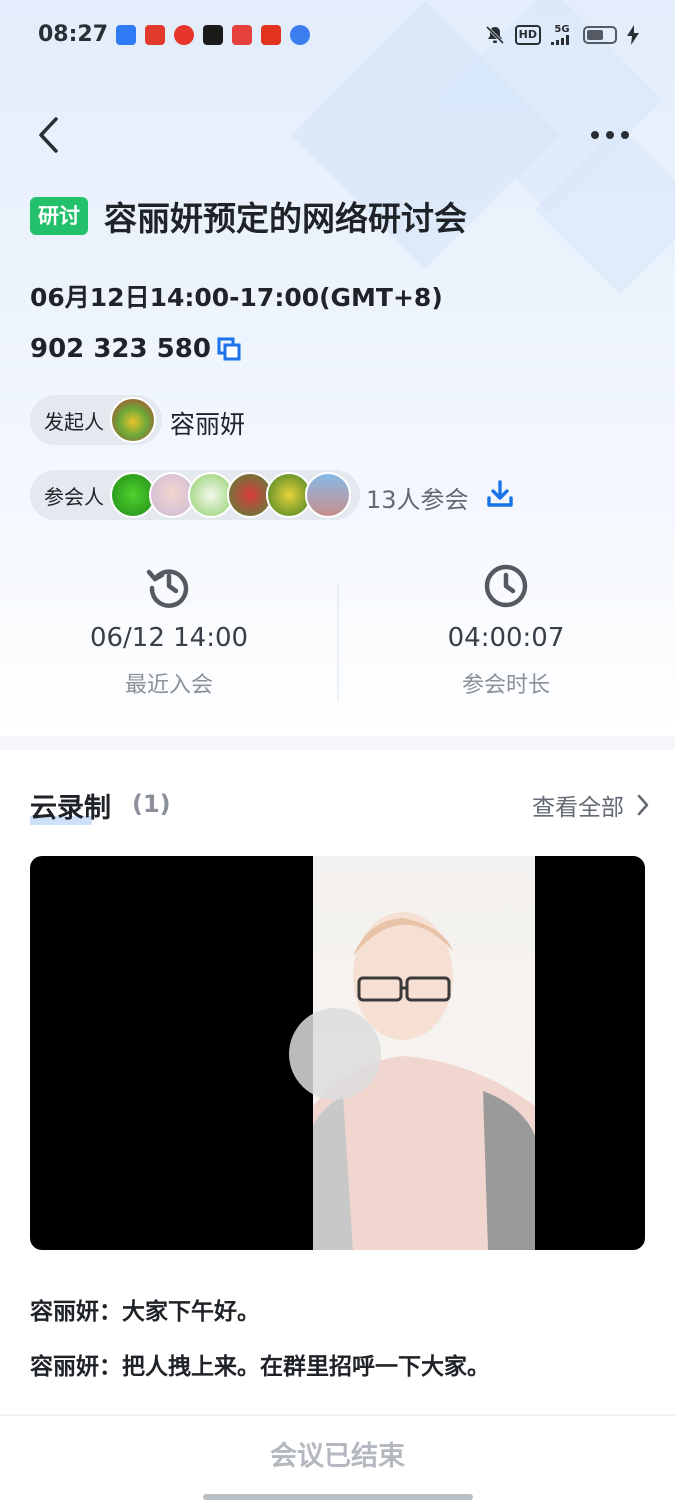  I want to click on tencent-video-icon, so click(300, 35).